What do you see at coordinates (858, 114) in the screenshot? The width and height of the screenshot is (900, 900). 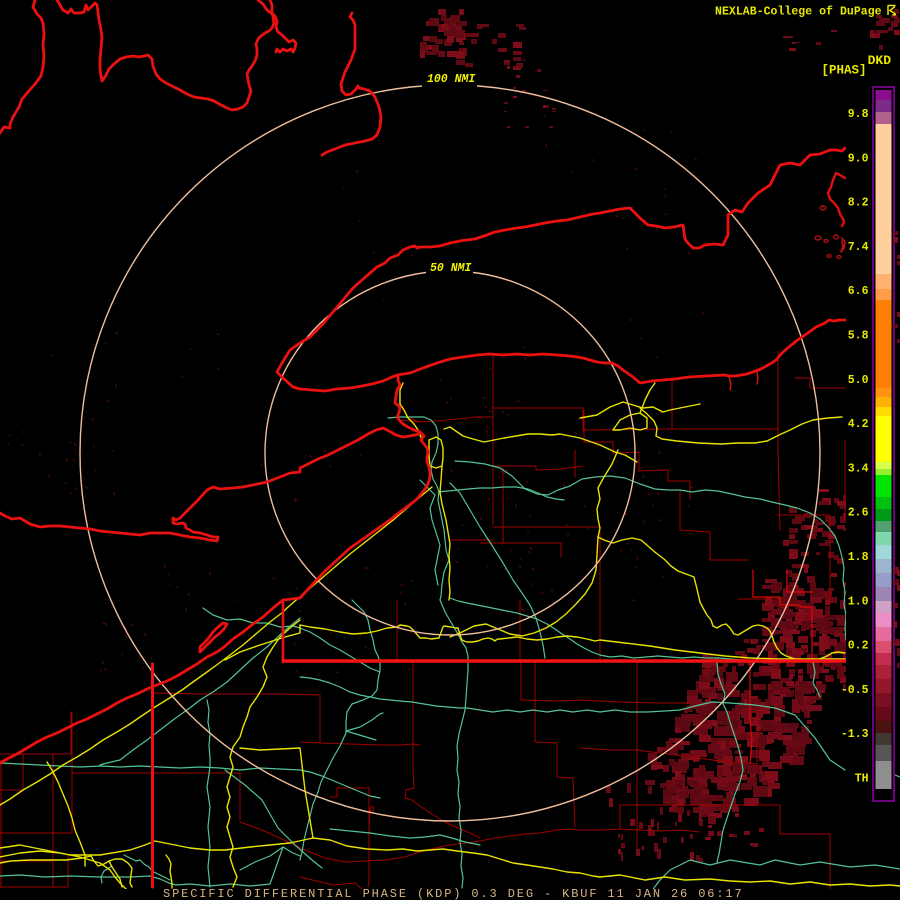 I see `svg-text: 9.8` at bounding box center [858, 114].